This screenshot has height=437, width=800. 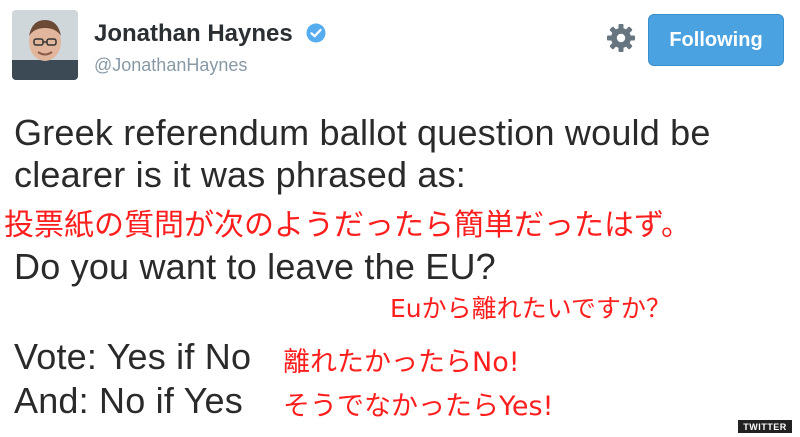 I want to click on tweet-text-line-2: clearer is it was phrased as:, so click(x=240, y=174).